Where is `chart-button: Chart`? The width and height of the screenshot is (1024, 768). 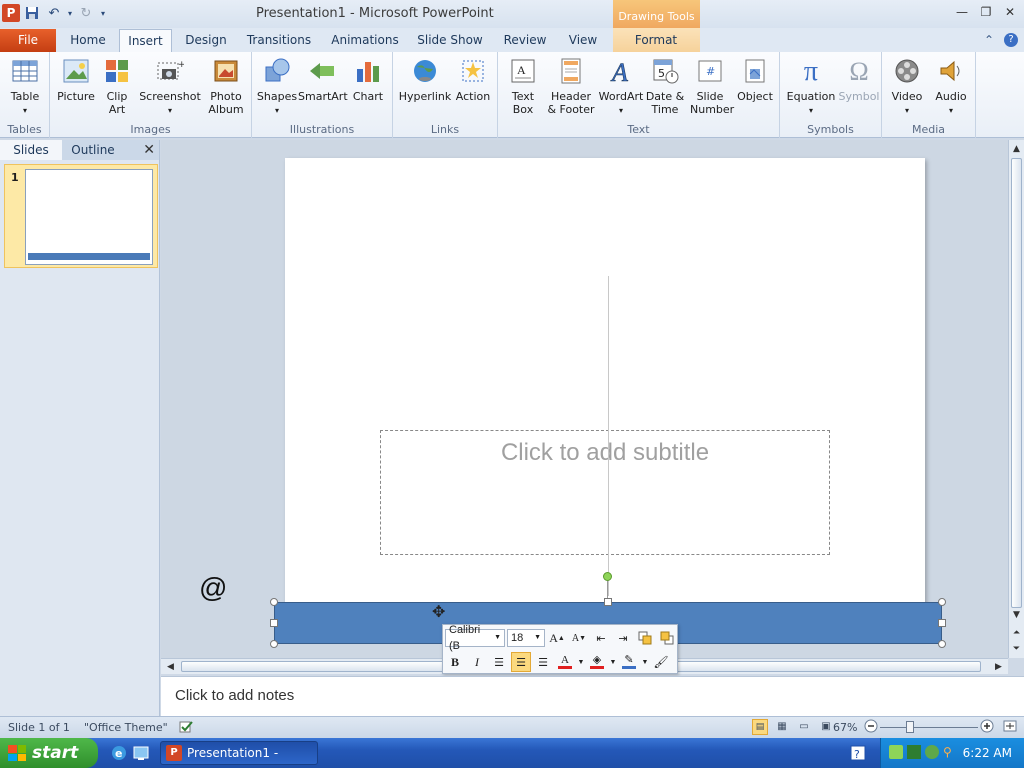 chart-button: Chart is located at coordinates (368, 79).